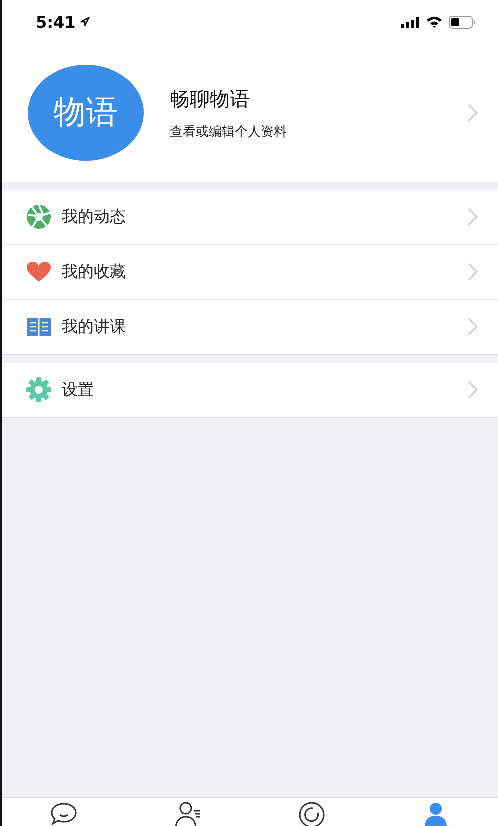 The image size is (498, 826). What do you see at coordinates (250, 272) in the screenshot?
I see `menu-item: 我的收藏` at bounding box center [250, 272].